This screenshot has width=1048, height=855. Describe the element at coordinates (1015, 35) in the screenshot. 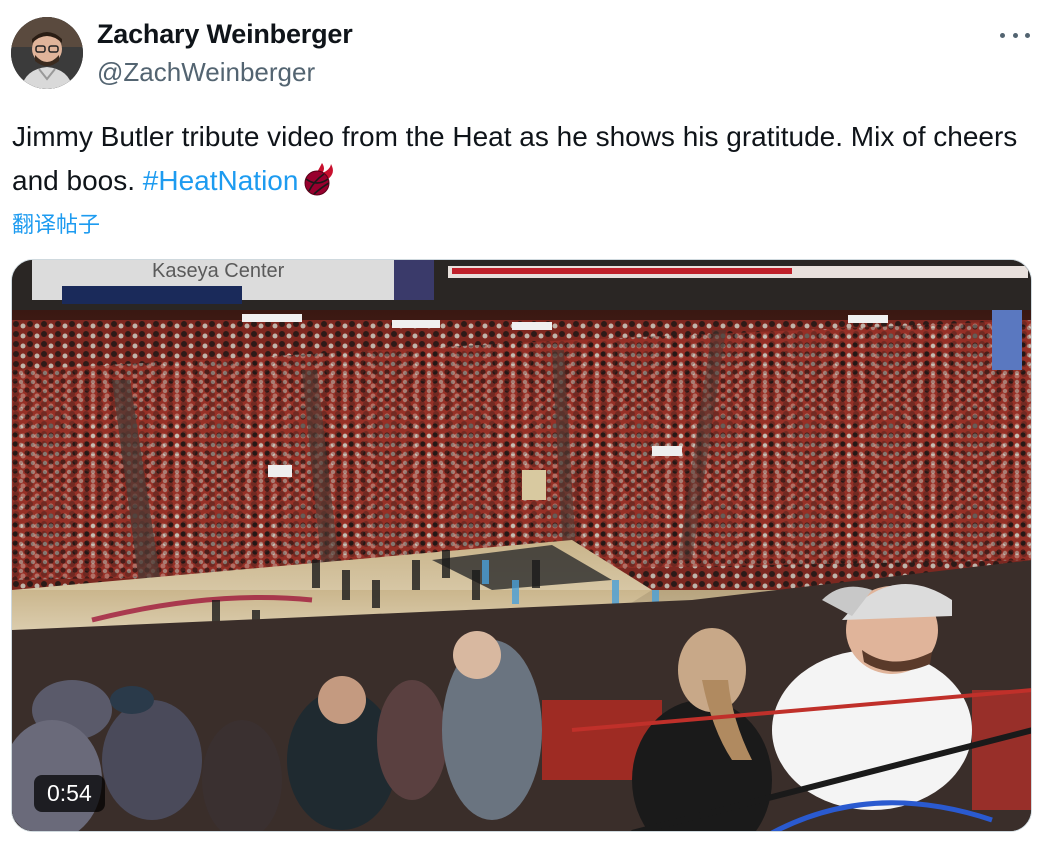

I see `more-options-icon` at that location.